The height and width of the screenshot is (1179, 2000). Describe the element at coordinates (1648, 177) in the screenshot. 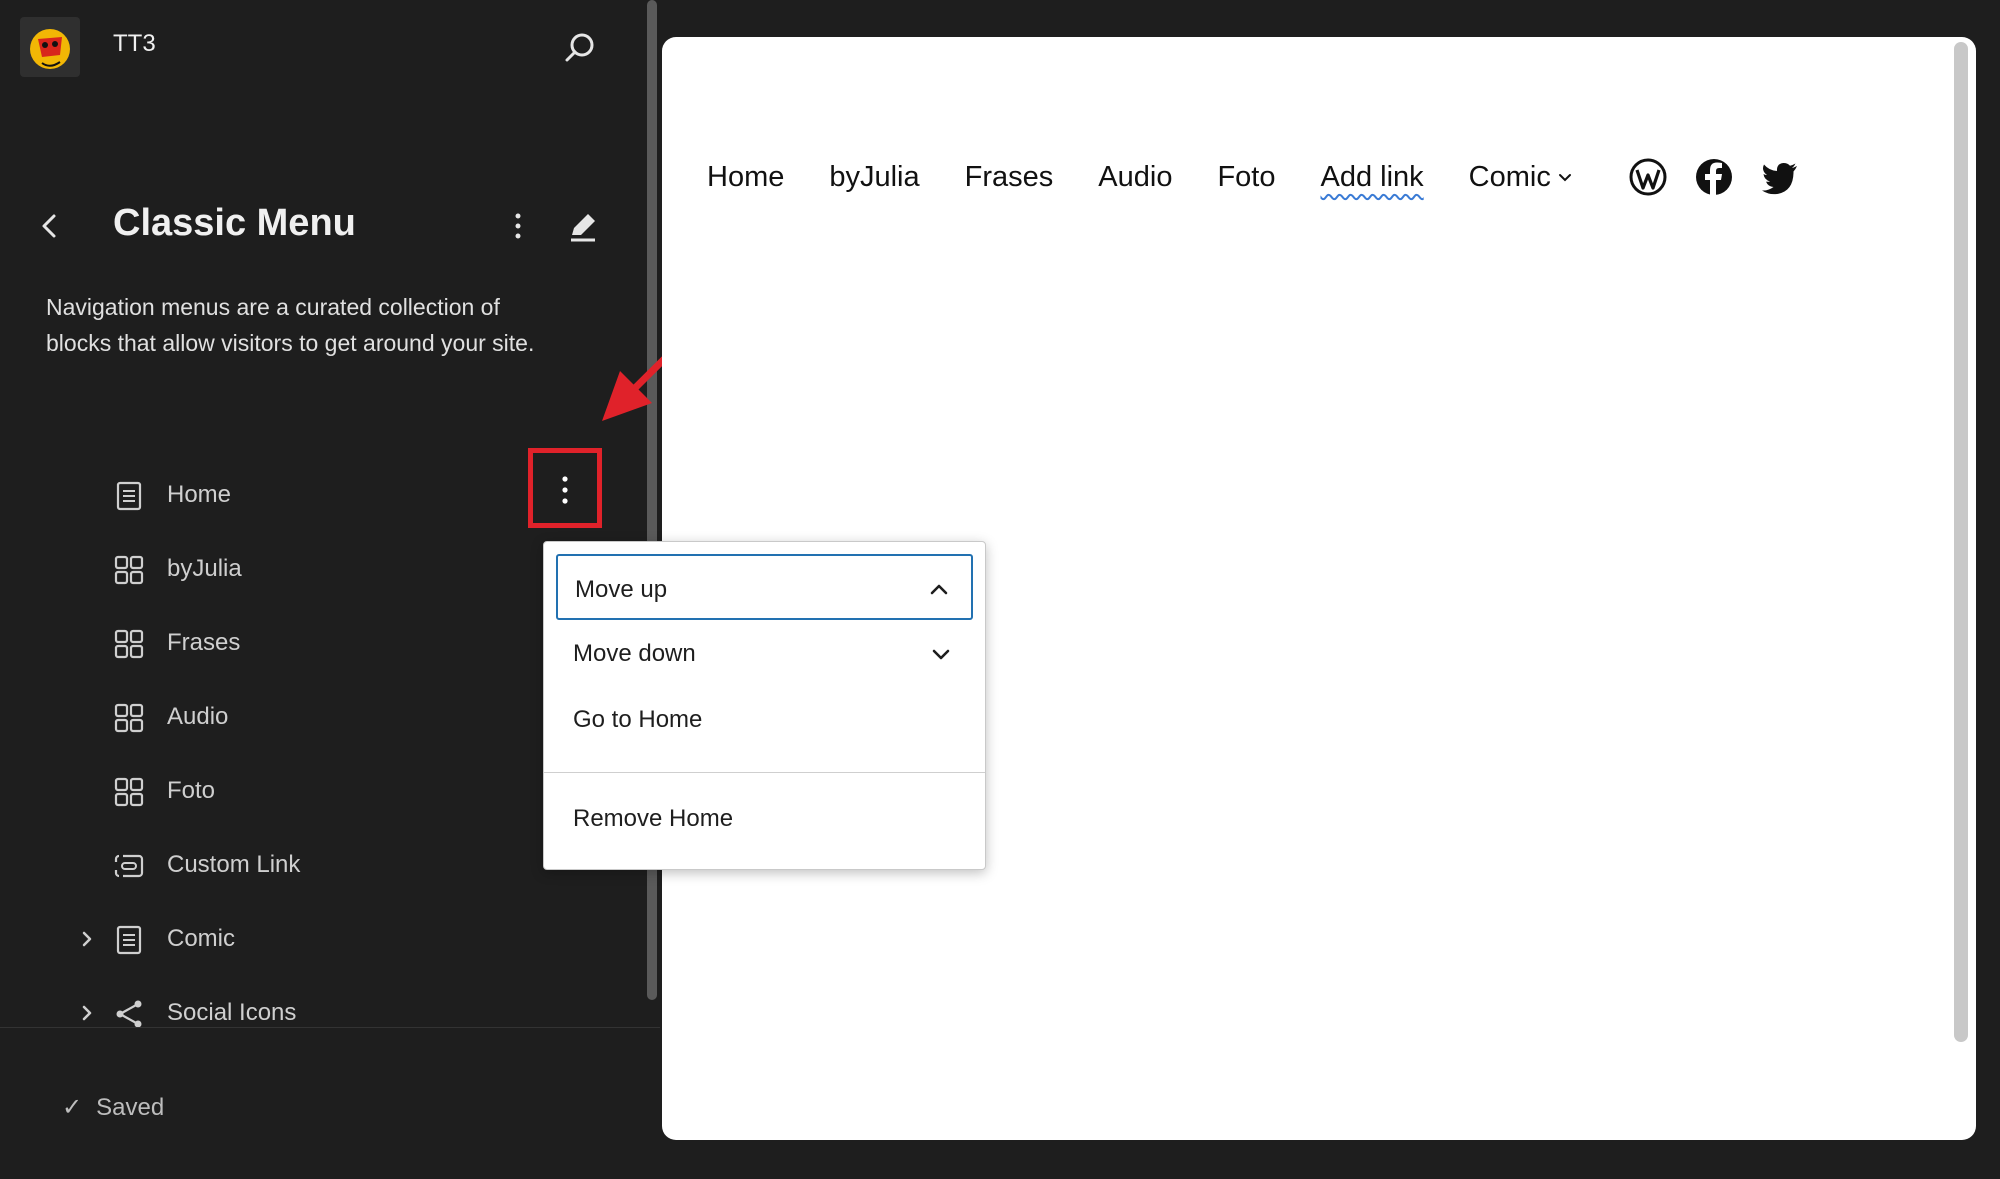

I see `wordpress-icon` at that location.